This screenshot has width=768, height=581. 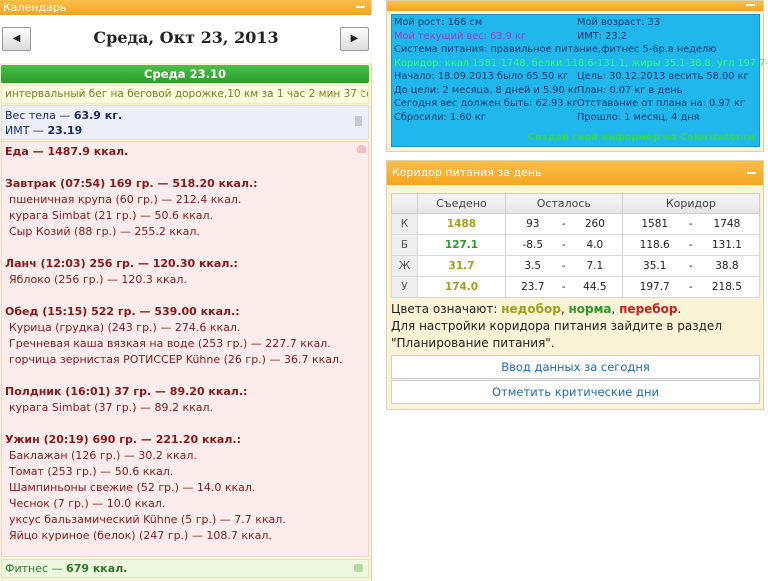 I want to click on corridor-row: Ж 31.7 3.5-7.1 35.1-38.8, so click(x=575, y=266).